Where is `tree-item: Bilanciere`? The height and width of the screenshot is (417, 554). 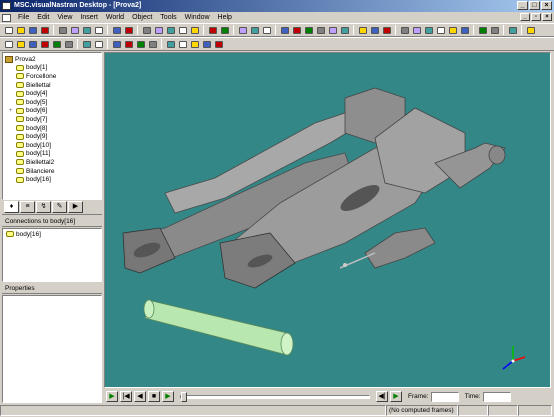
tree-item: Bilanciere is located at coordinates (52, 171).